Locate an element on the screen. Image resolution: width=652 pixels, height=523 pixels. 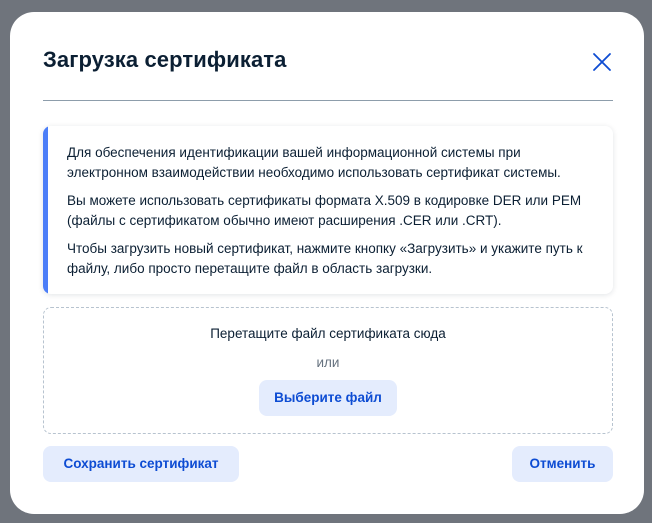
header-divider is located at coordinates (328, 100).